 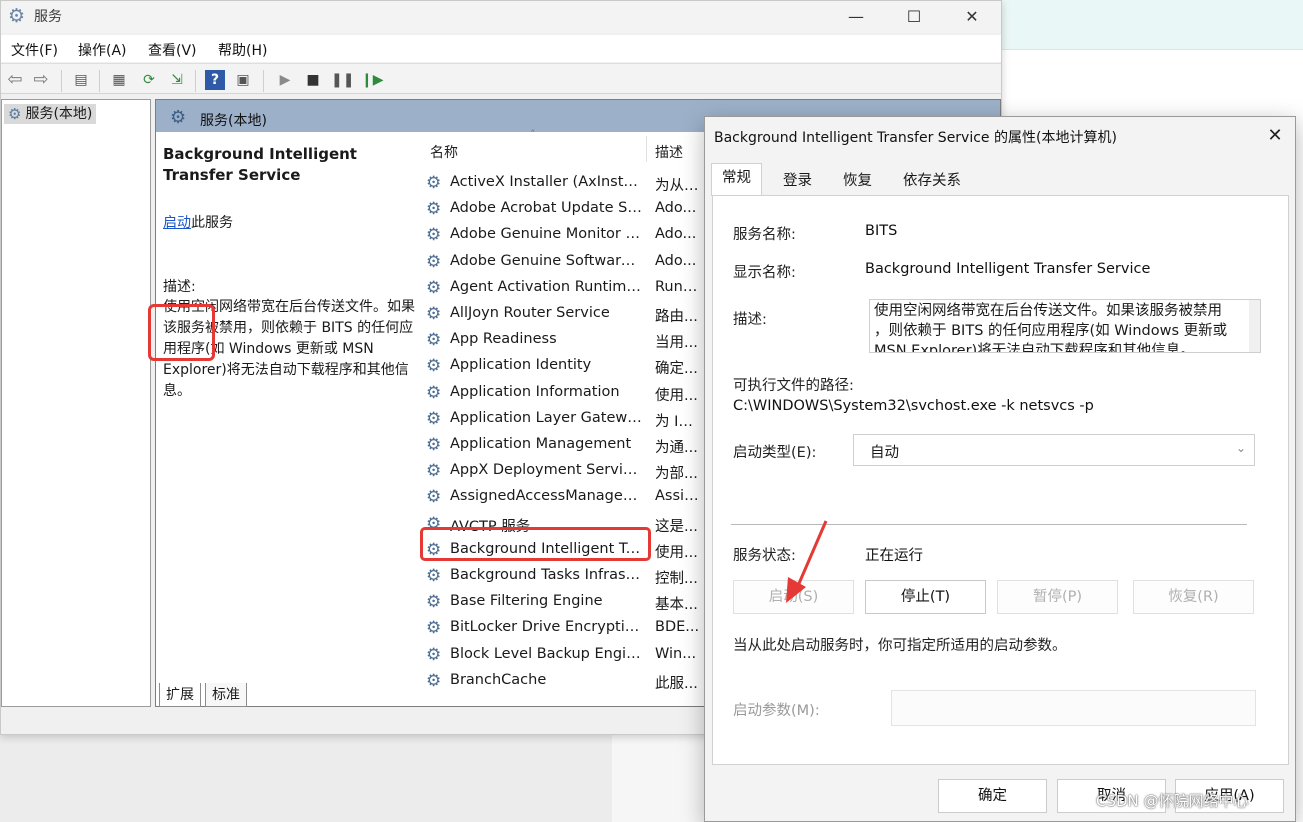 What do you see at coordinates (180, 695) in the screenshot?
I see `tab-extended: 扩展` at bounding box center [180, 695].